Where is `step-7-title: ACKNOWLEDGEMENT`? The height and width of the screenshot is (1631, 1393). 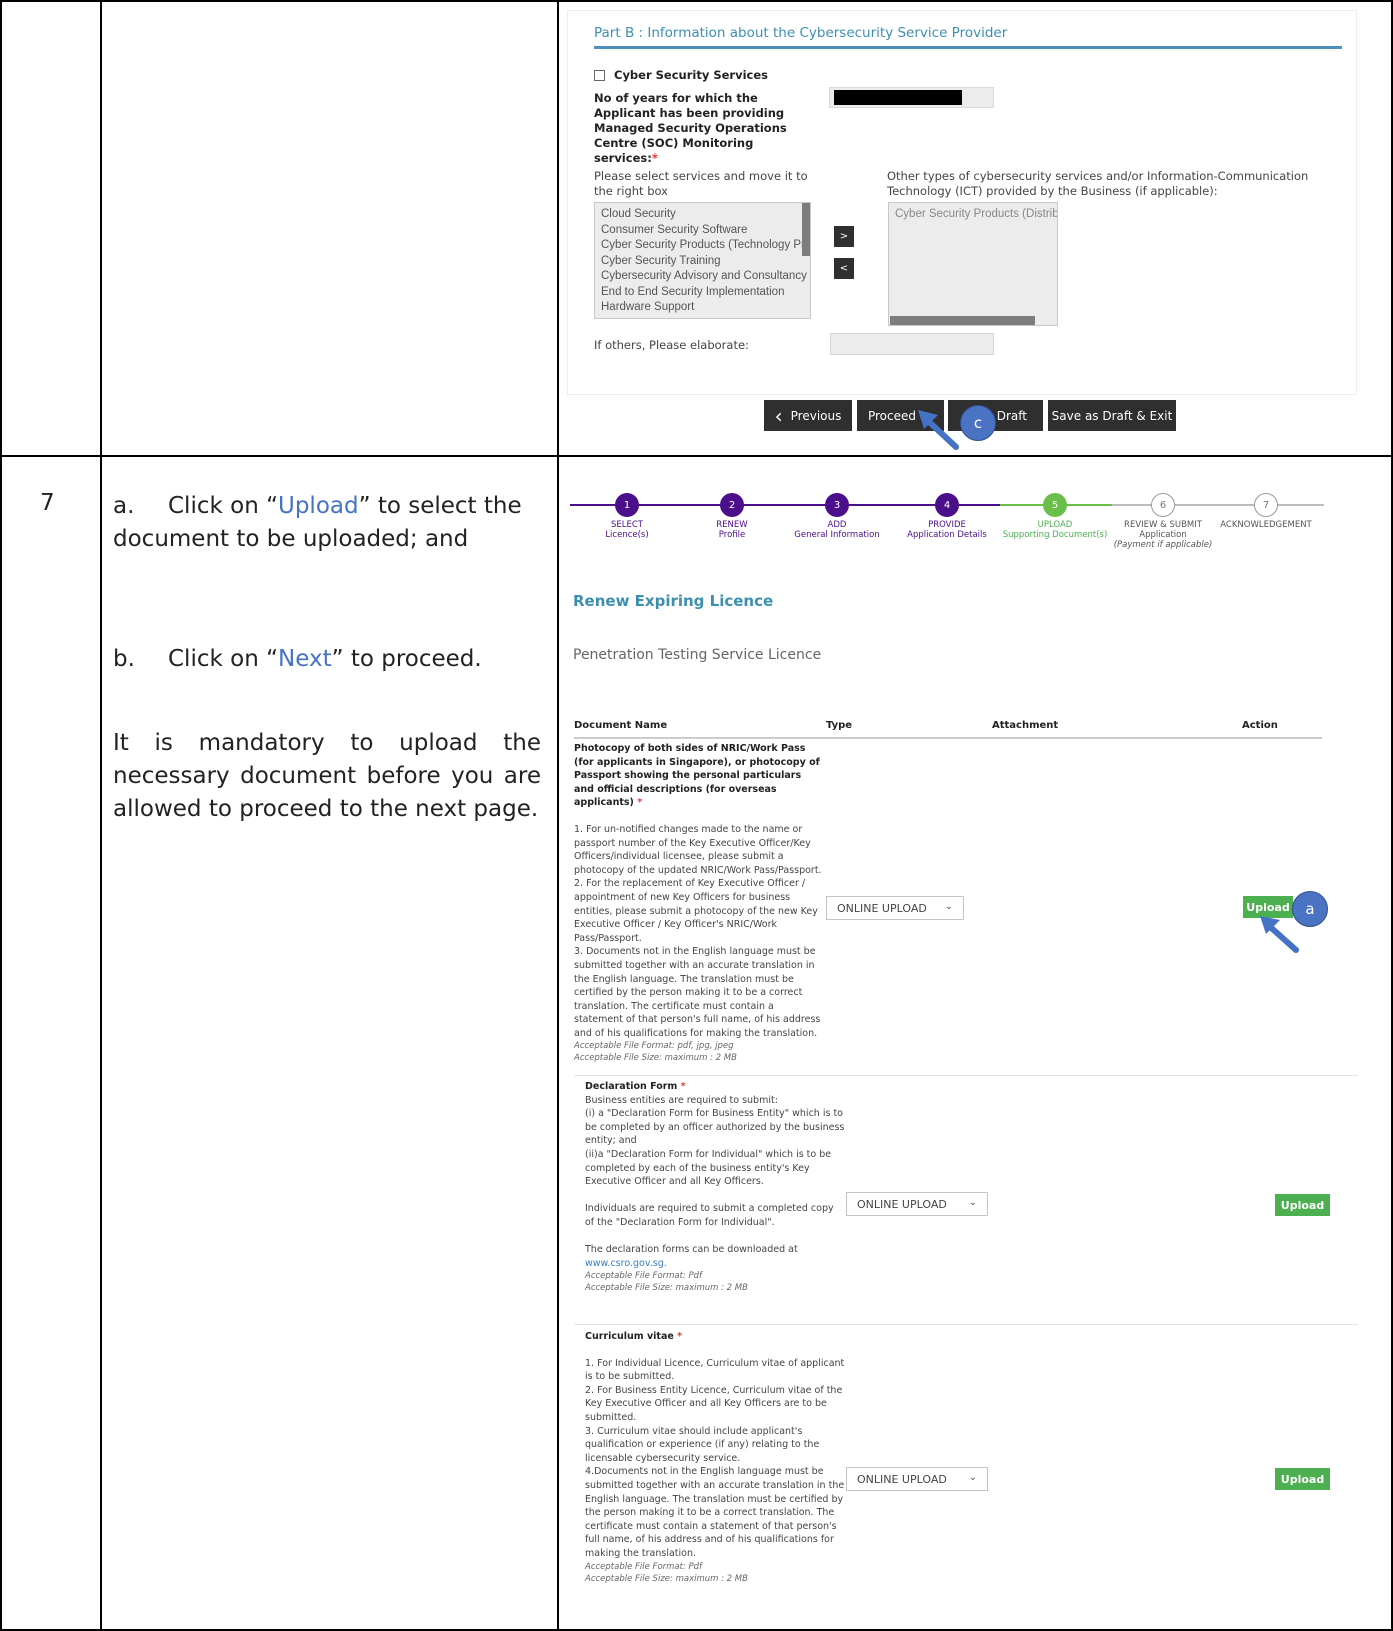 step-7-title: ACKNOWLEDGEMENT is located at coordinates (1266, 525).